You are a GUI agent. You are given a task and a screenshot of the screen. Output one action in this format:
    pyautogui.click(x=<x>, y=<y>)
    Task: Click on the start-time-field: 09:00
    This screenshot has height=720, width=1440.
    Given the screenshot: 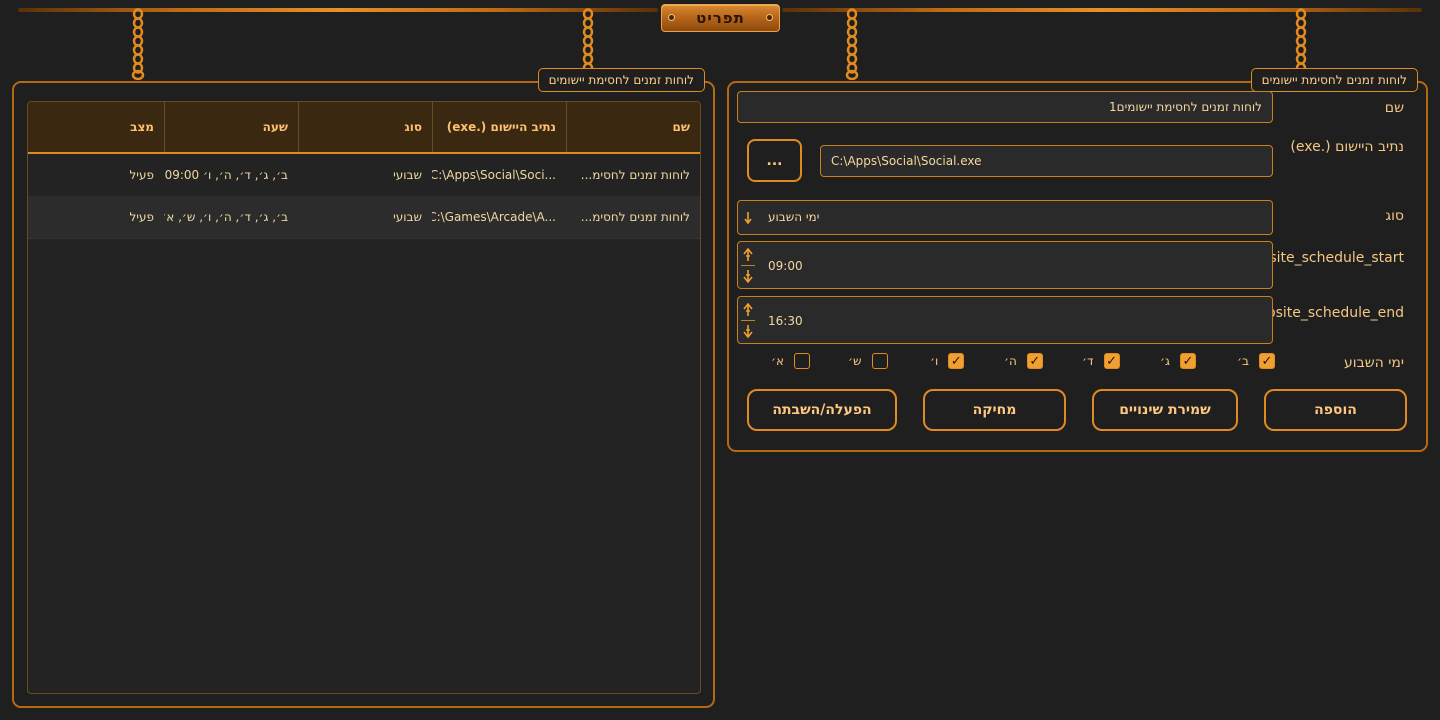 What is the action you would take?
    pyautogui.click(x=1005, y=265)
    